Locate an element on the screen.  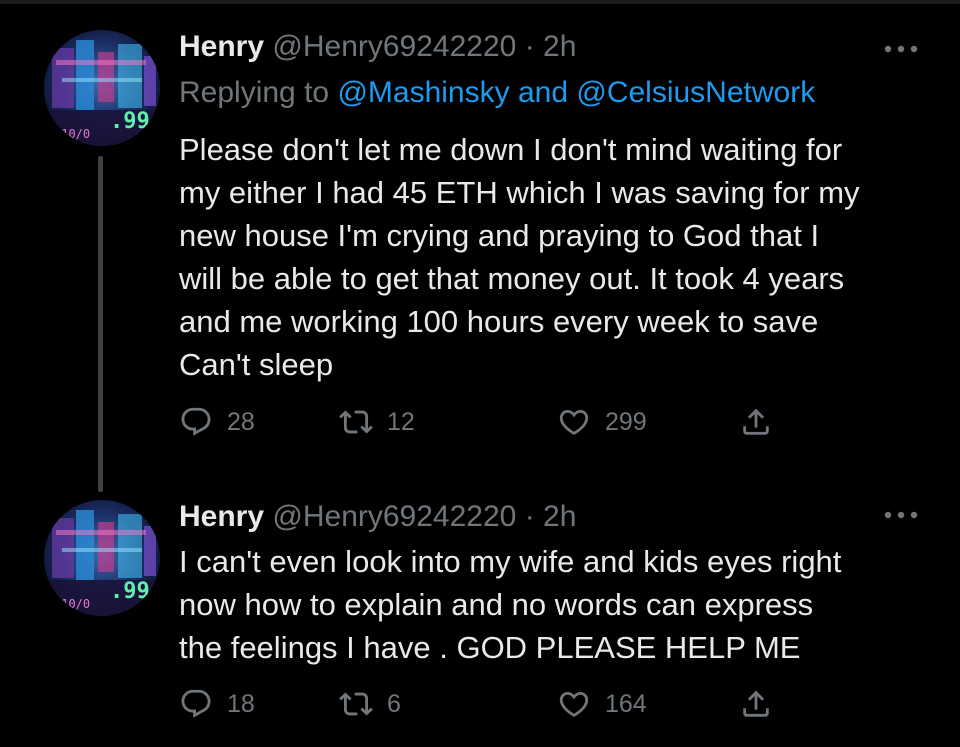
like-count: 299 is located at coordinates (626, 421).